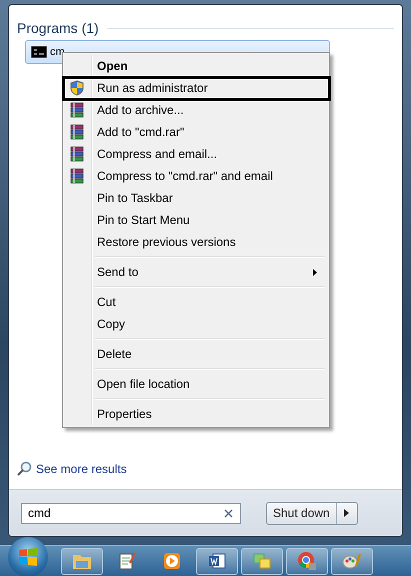 The width and height of the screenshot is (411, 576). Describe the element at coordinates (196, 66) in the screenshot. I see `menu-item: Open` at that location.